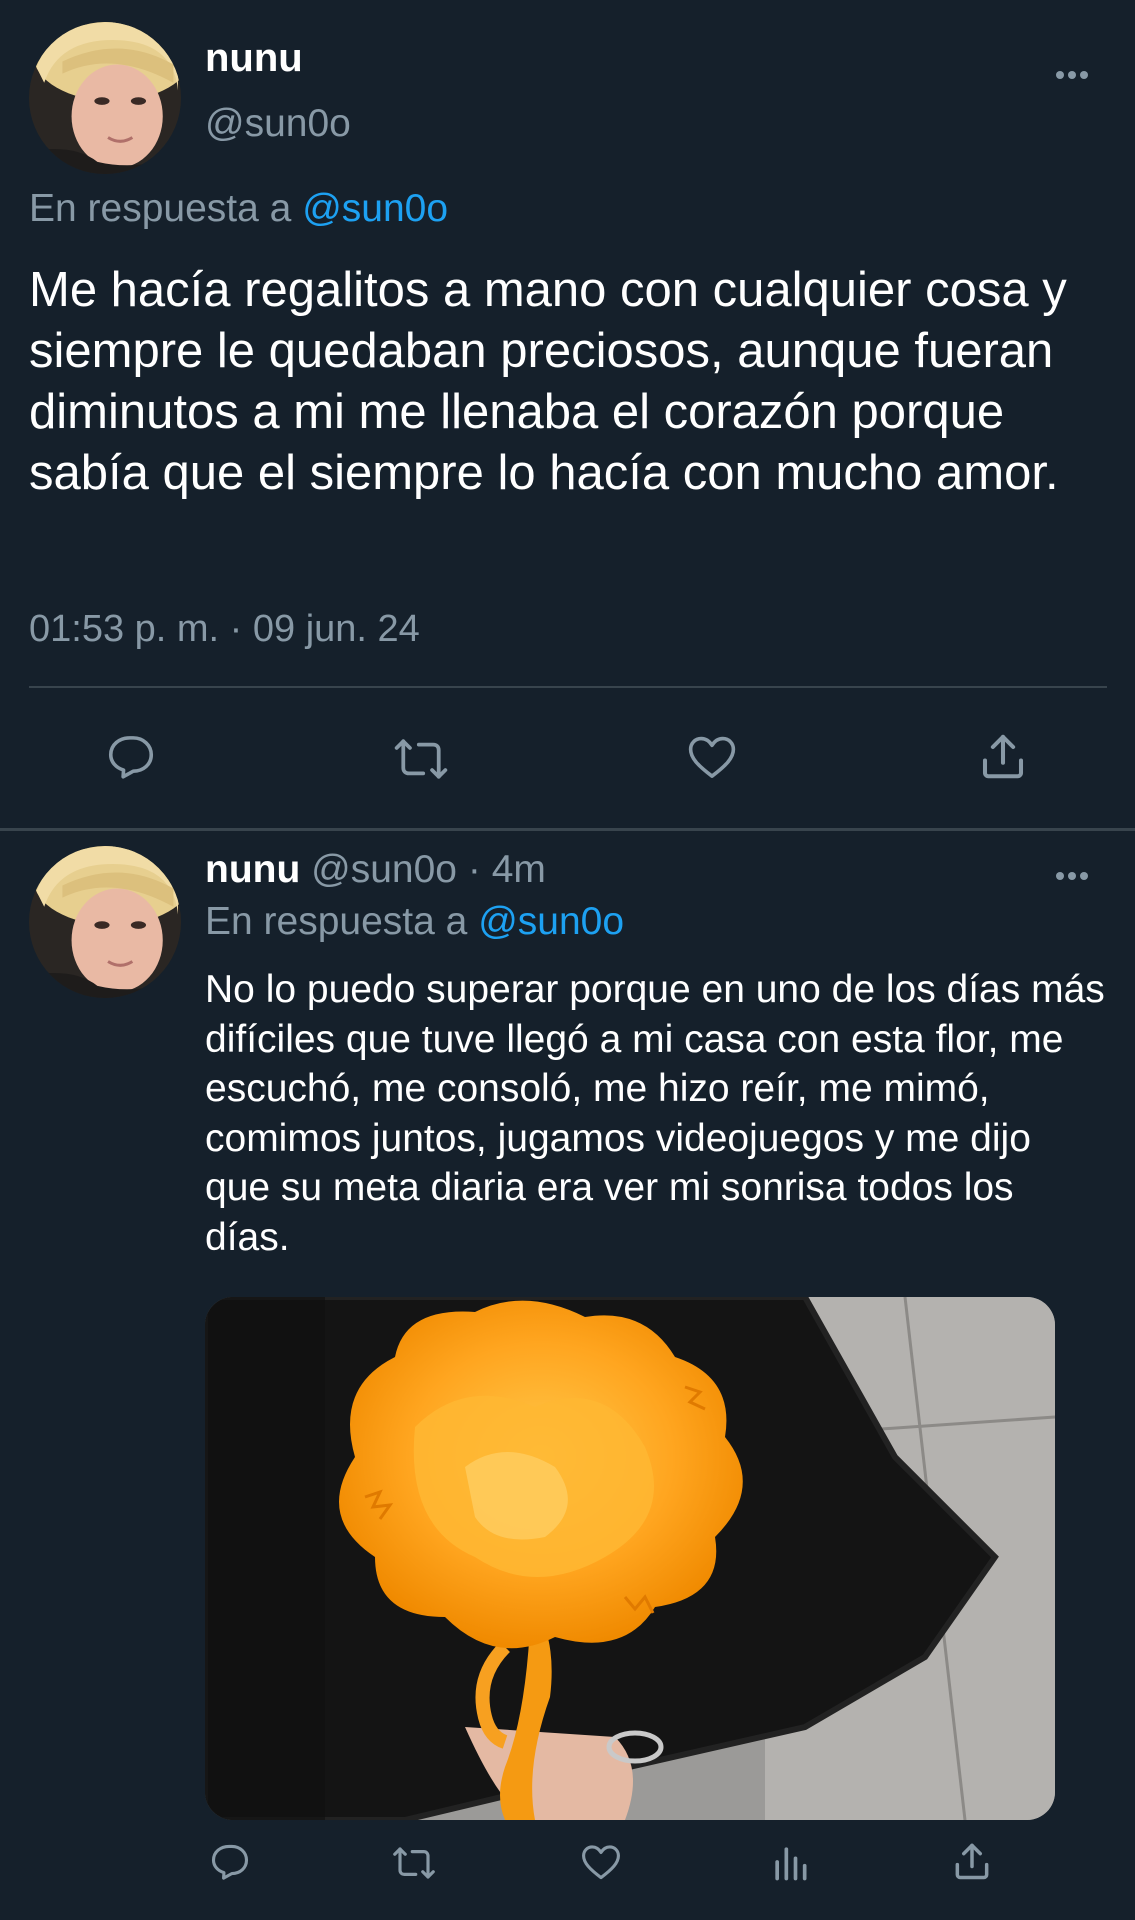 The height and width of the screenshot is (1920, 1135). I want to click on tweet-header: nunu @sun0o · 4m, so click(375, 870).